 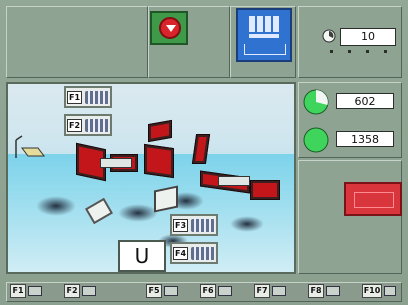 I want to click on gauge-row: 602, so click(x=350, y=102).